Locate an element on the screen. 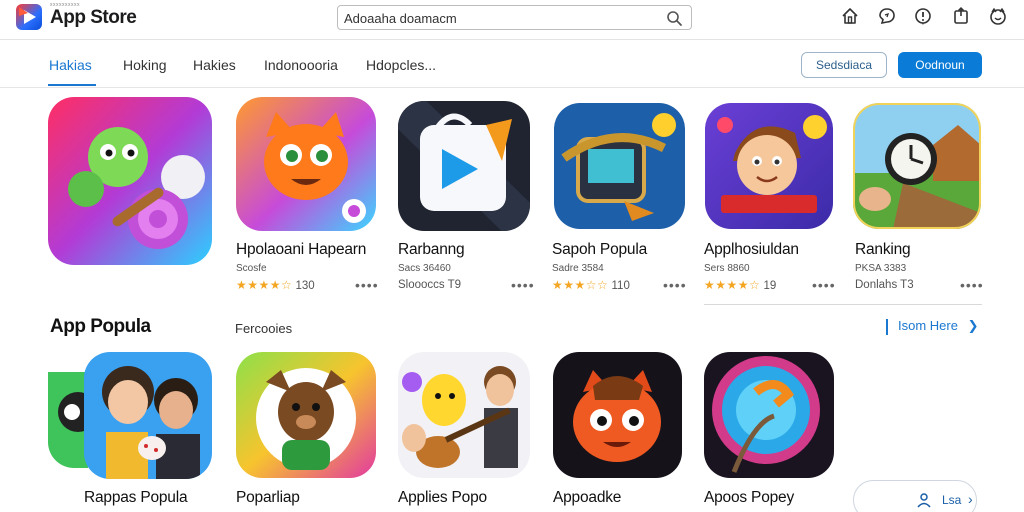 This screenshot has height=512, width=1024. red-monster-icon is located at coordinates (617, 415).